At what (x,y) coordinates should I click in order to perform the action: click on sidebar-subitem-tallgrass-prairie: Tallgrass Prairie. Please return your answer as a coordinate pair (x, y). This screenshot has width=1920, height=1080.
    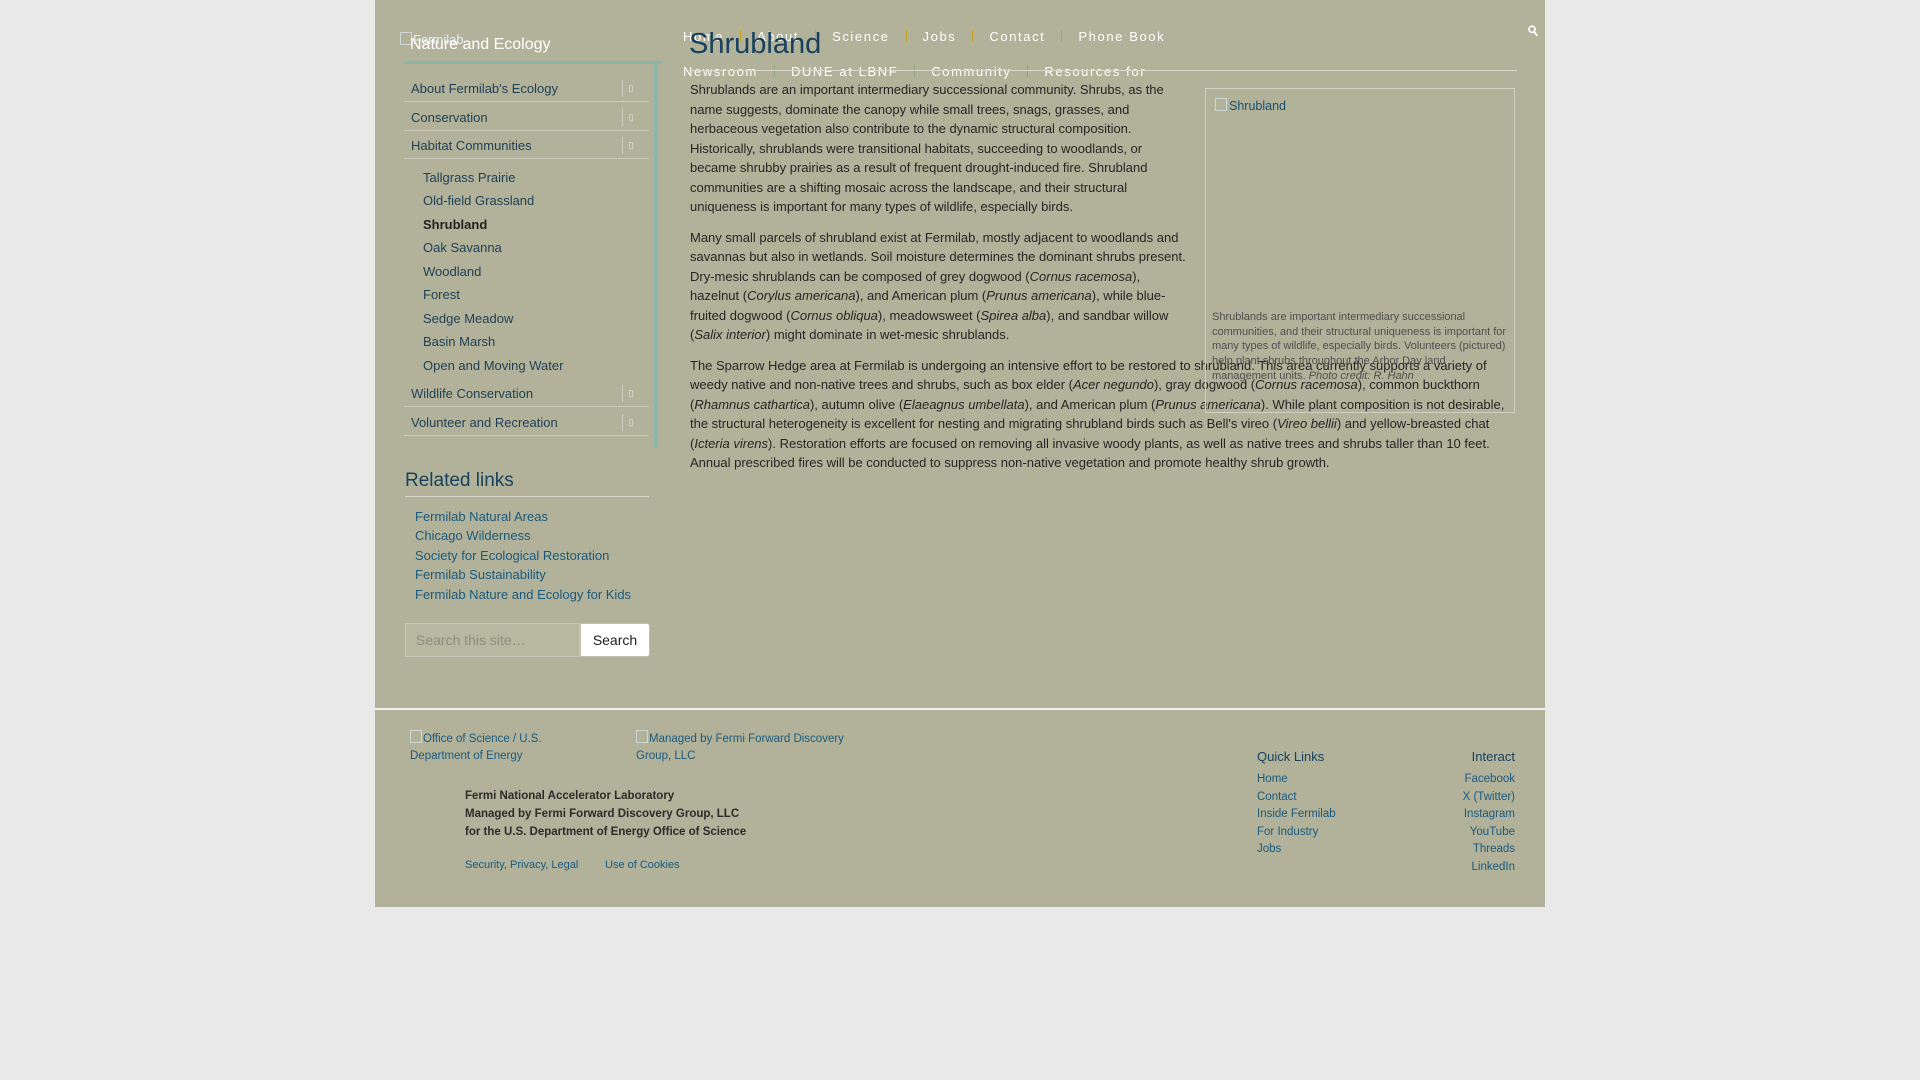
    Looking at the image, I should click on (469, 177).